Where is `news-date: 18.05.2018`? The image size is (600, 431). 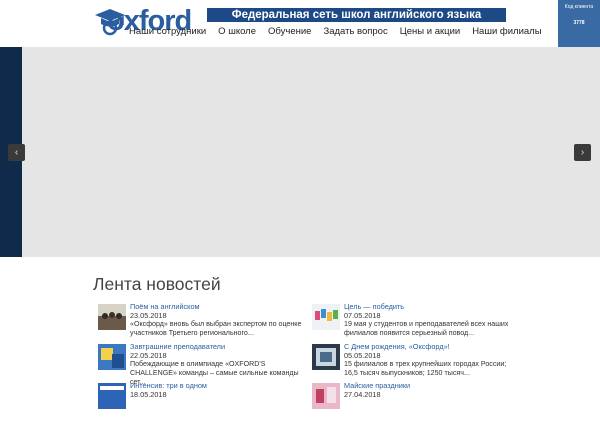 news-date: 18.05.2018 is located at coordinates (148, 394).